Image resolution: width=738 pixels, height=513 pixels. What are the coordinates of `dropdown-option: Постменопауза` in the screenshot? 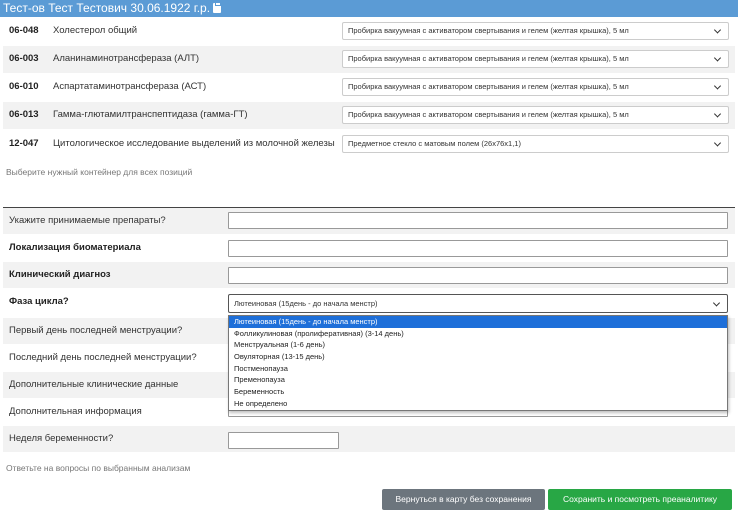 It's located at (478, 369).